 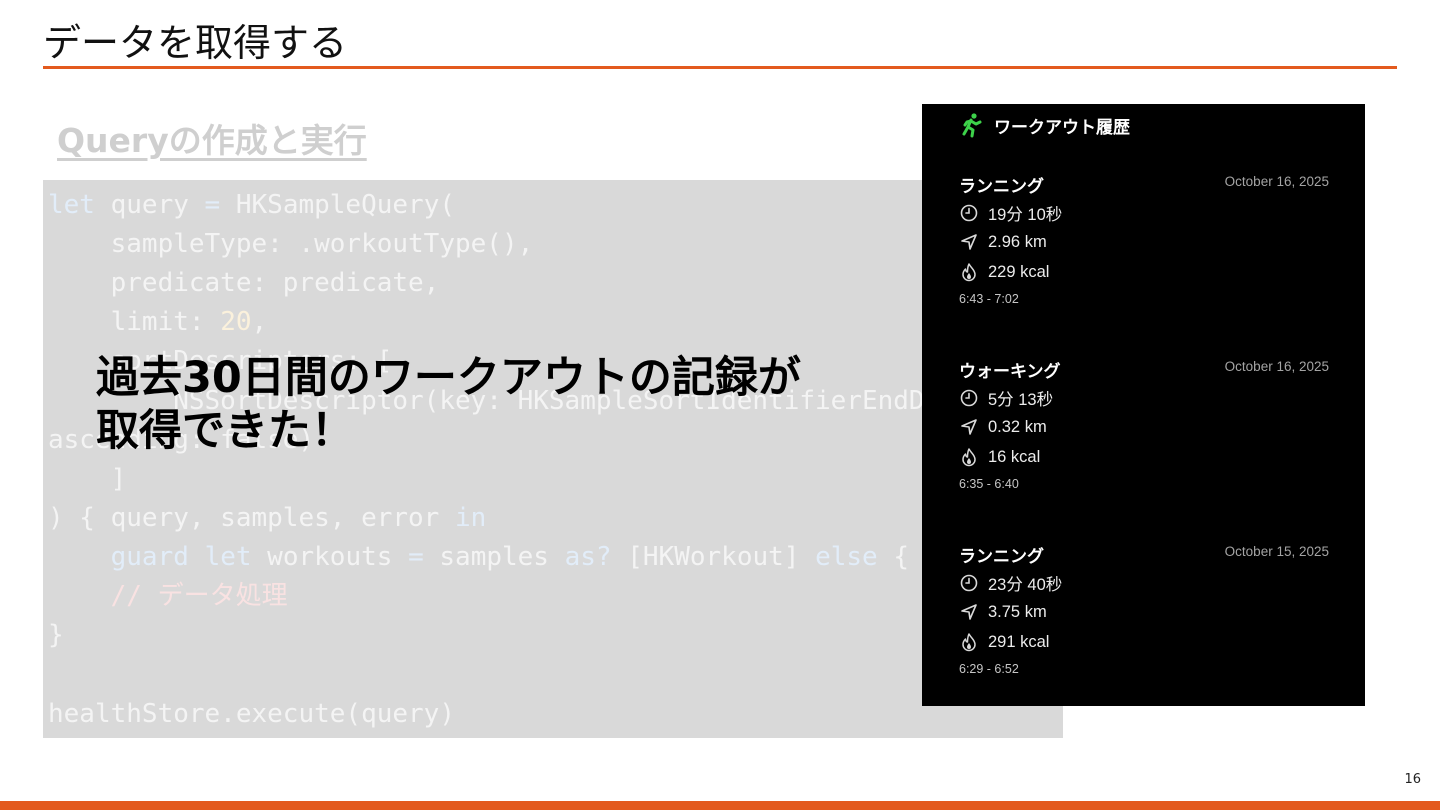 I want to click on calories-value: 229 kcal, so click(x=1019, y=271).